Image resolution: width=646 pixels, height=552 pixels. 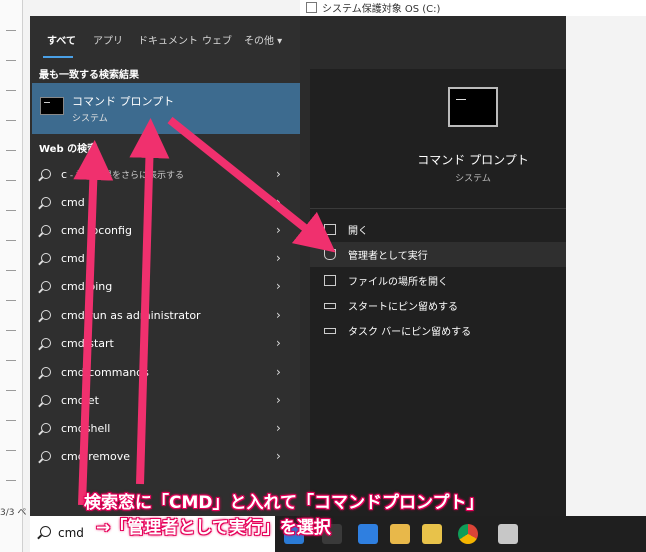 I want to click on annotation-line-1: 検索窓に「CMD」と入れて「コマンドプロンプト」, so click(x=284, y=503).